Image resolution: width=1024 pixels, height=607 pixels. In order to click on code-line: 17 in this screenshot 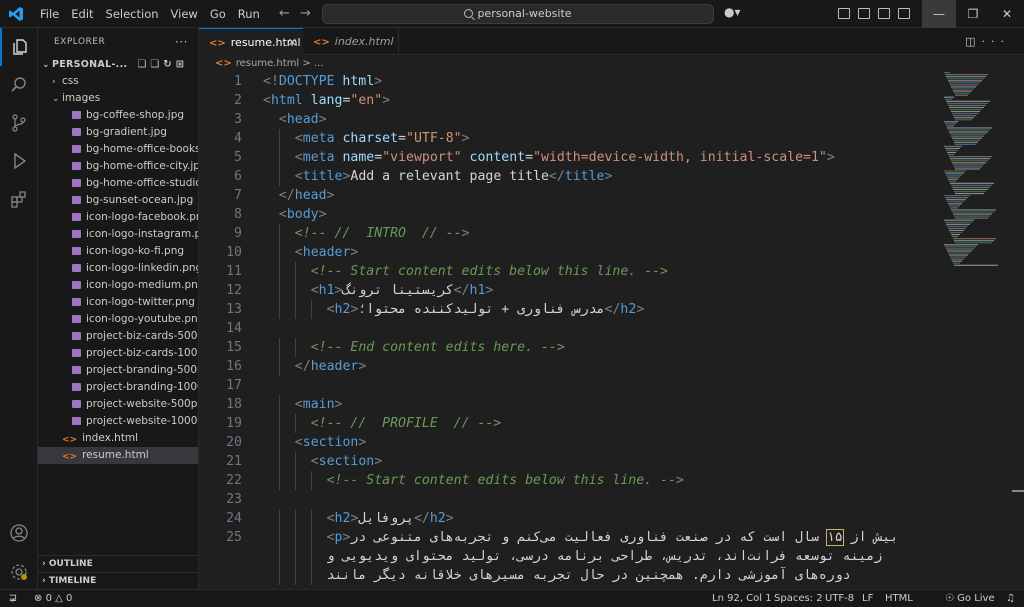, I will do `click(569, 385)`.